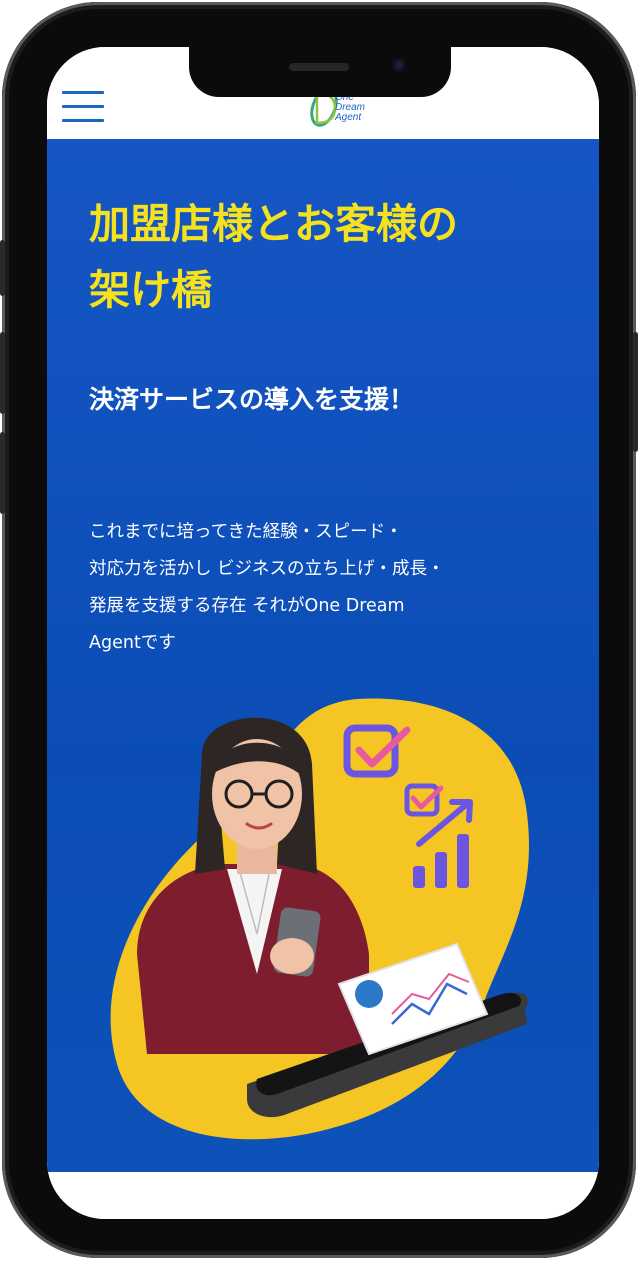  Describe the element at coordinates (350, 107) in the screenshot. I see `logo-text: One Dream Agent` at that location.